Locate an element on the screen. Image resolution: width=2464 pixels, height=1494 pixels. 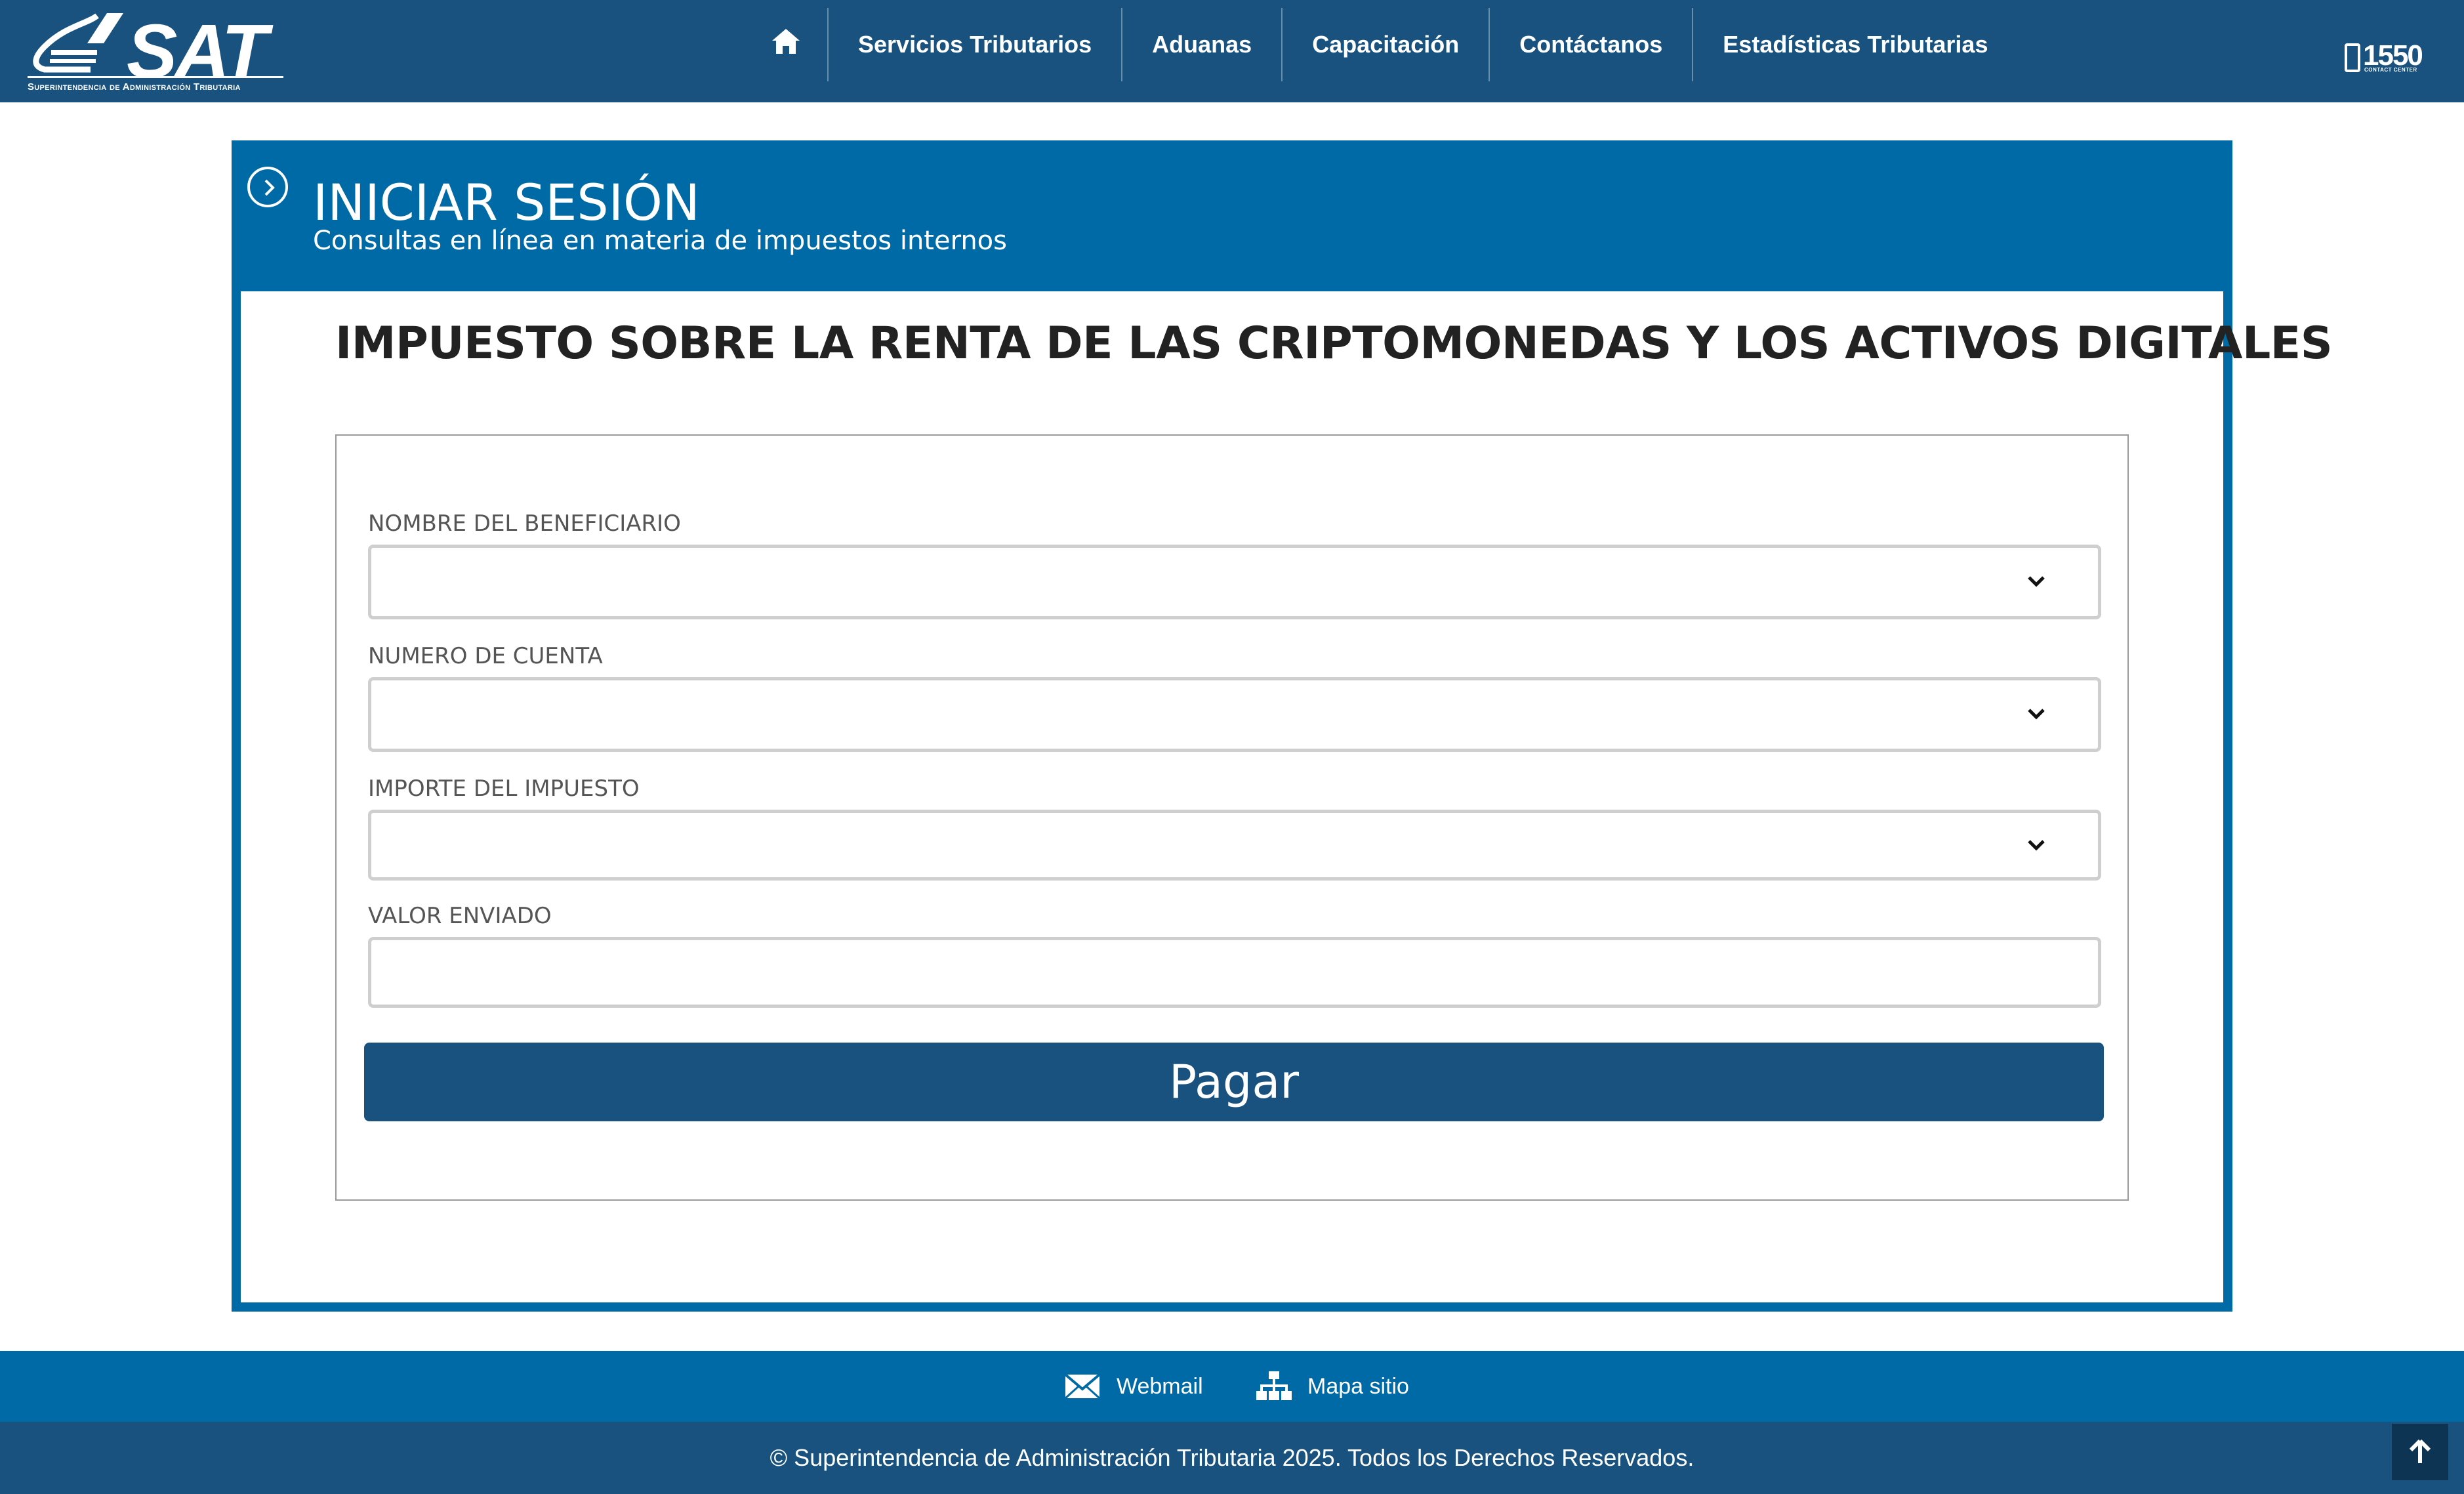
logo-rule is located at coordinates (155, 77).